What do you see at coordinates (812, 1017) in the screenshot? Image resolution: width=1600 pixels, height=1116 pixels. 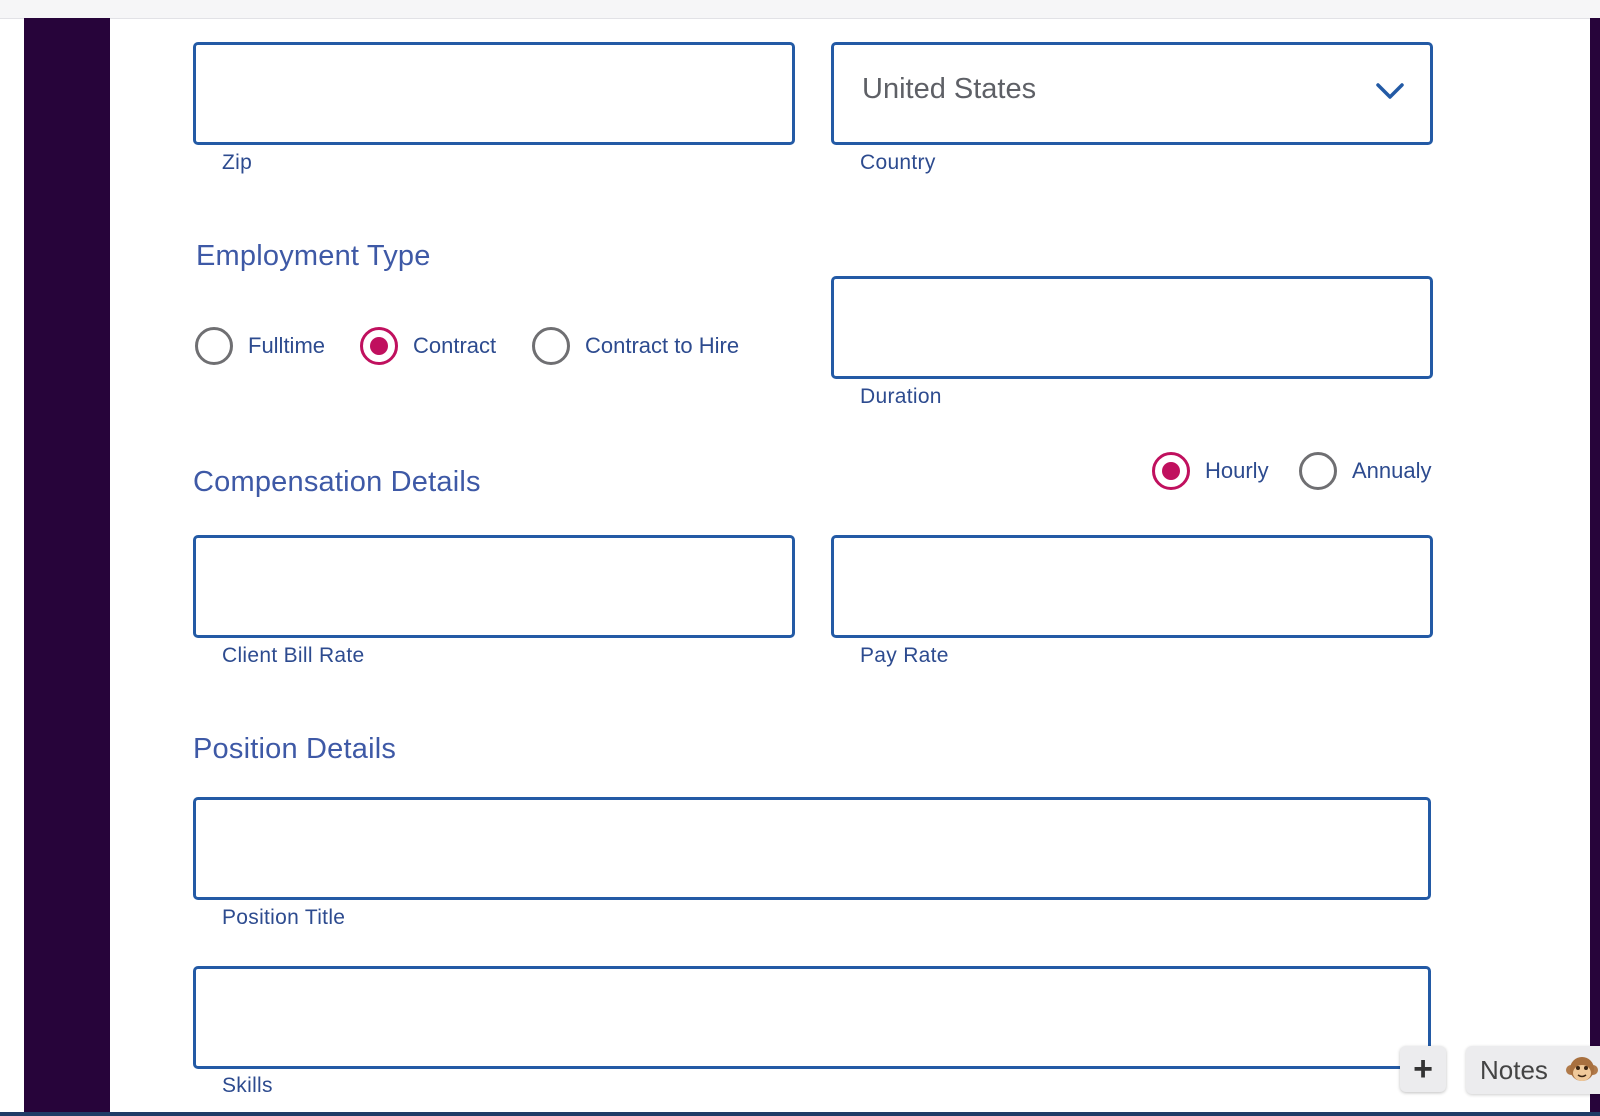 I see `skills-input` at bounding box center [812, 1017].